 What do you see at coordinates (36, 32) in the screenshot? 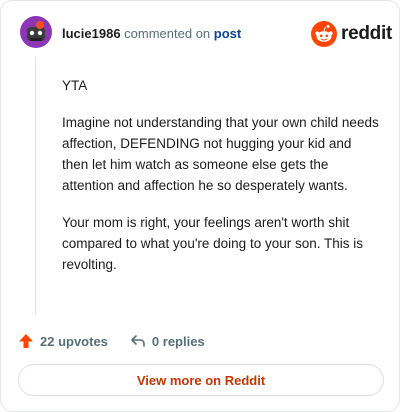
I see `user-avatar` at bounding box center [36, 32].